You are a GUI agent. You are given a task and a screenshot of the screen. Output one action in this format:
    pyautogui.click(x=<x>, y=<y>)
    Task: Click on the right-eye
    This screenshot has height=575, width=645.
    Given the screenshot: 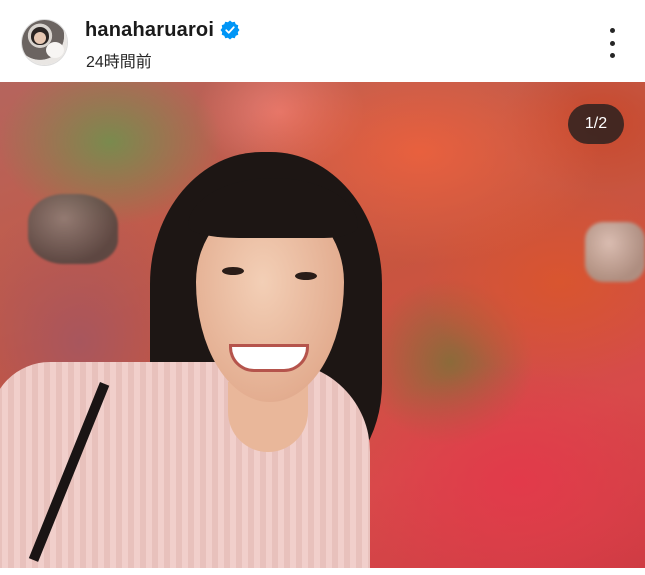 What is the action you would take?
    pyautogui.click(x=306, y=276)
    